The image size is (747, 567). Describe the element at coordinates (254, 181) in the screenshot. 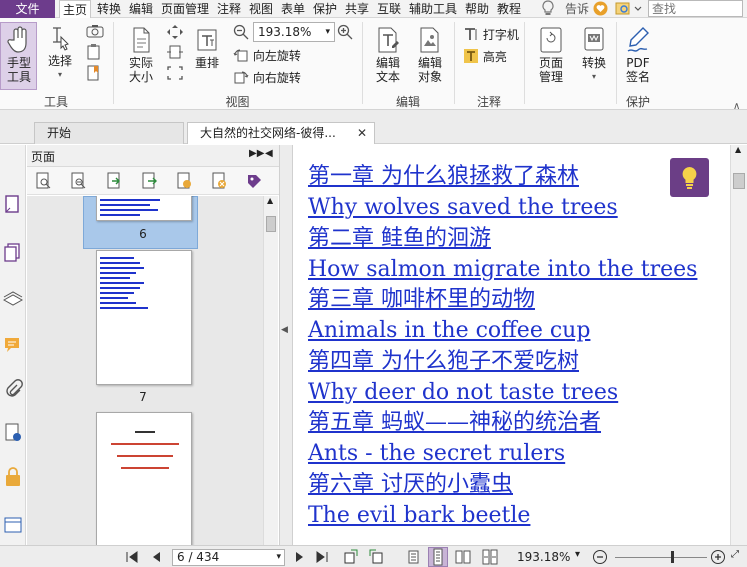

I see `page-properties-icon` at that location.